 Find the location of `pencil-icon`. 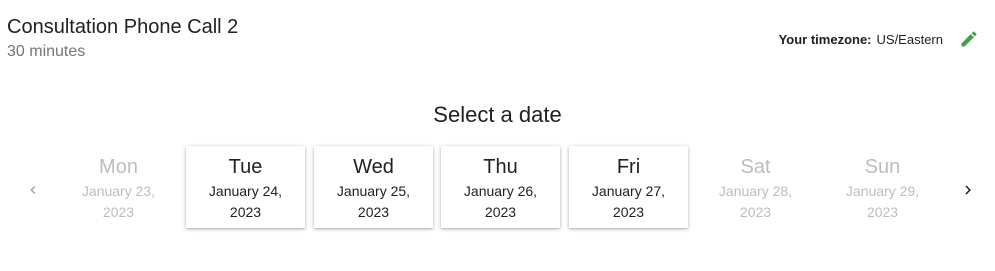

pencil-icon is located at coordinates (969, 39).